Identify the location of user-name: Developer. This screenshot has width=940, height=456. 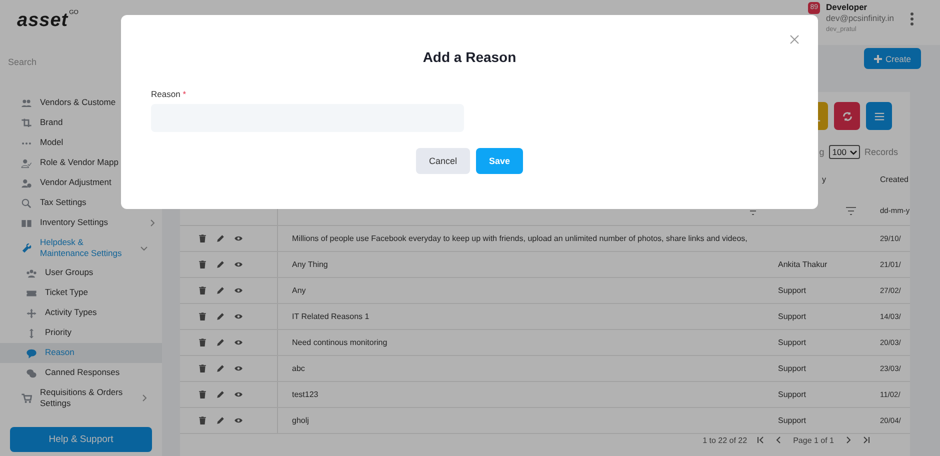
(847, 7).